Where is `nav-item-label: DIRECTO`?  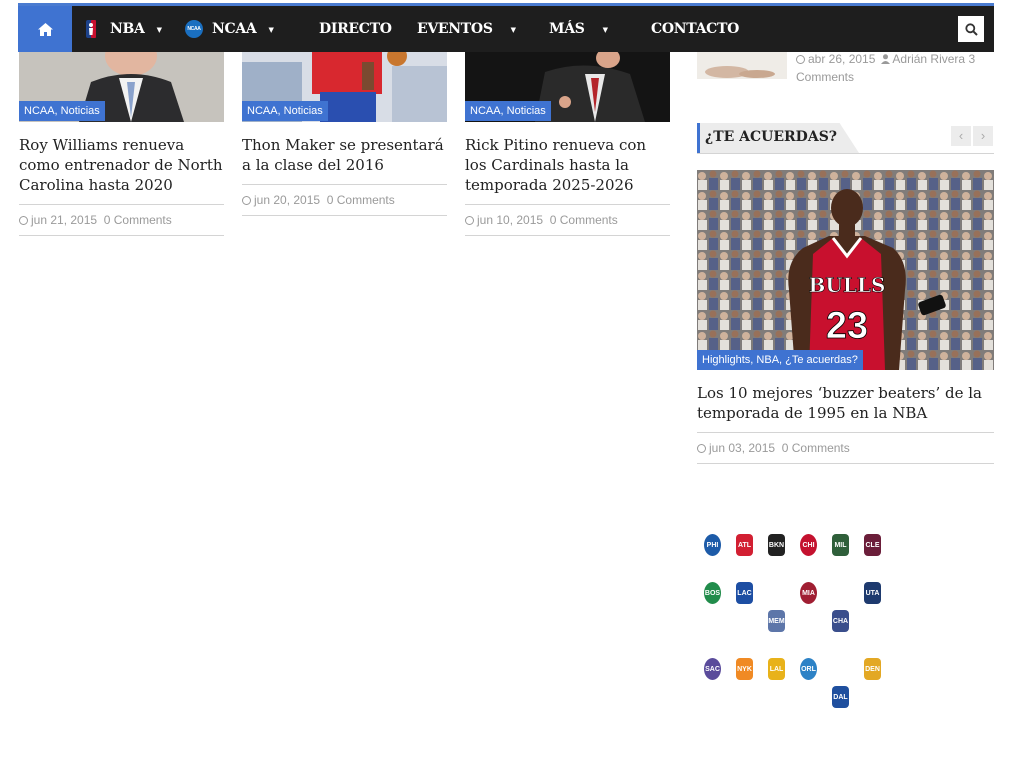
nav-item-label: DIRECTO is located at coordinates (355, 29).